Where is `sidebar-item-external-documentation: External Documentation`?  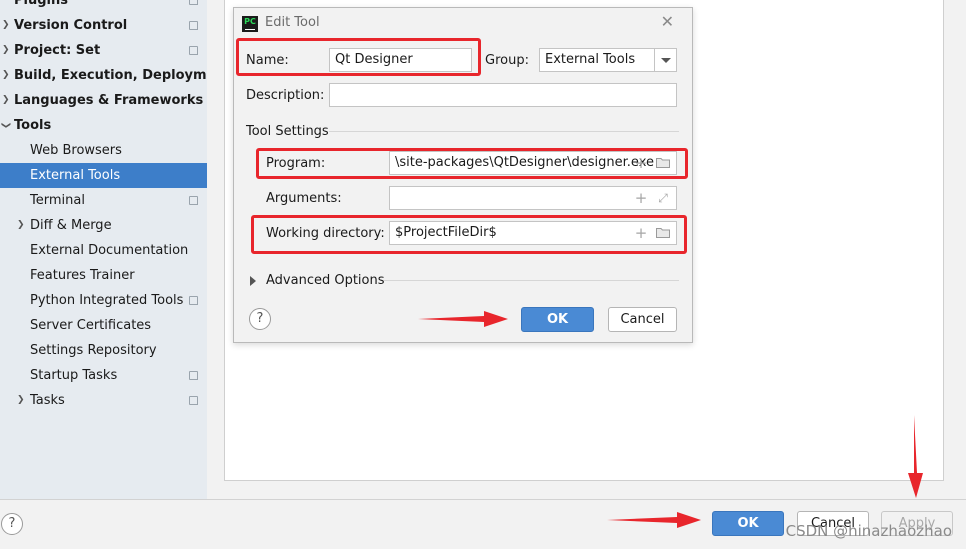
sidebar-item-external-documentation: External Documentation is located at coordinates (103, 250).